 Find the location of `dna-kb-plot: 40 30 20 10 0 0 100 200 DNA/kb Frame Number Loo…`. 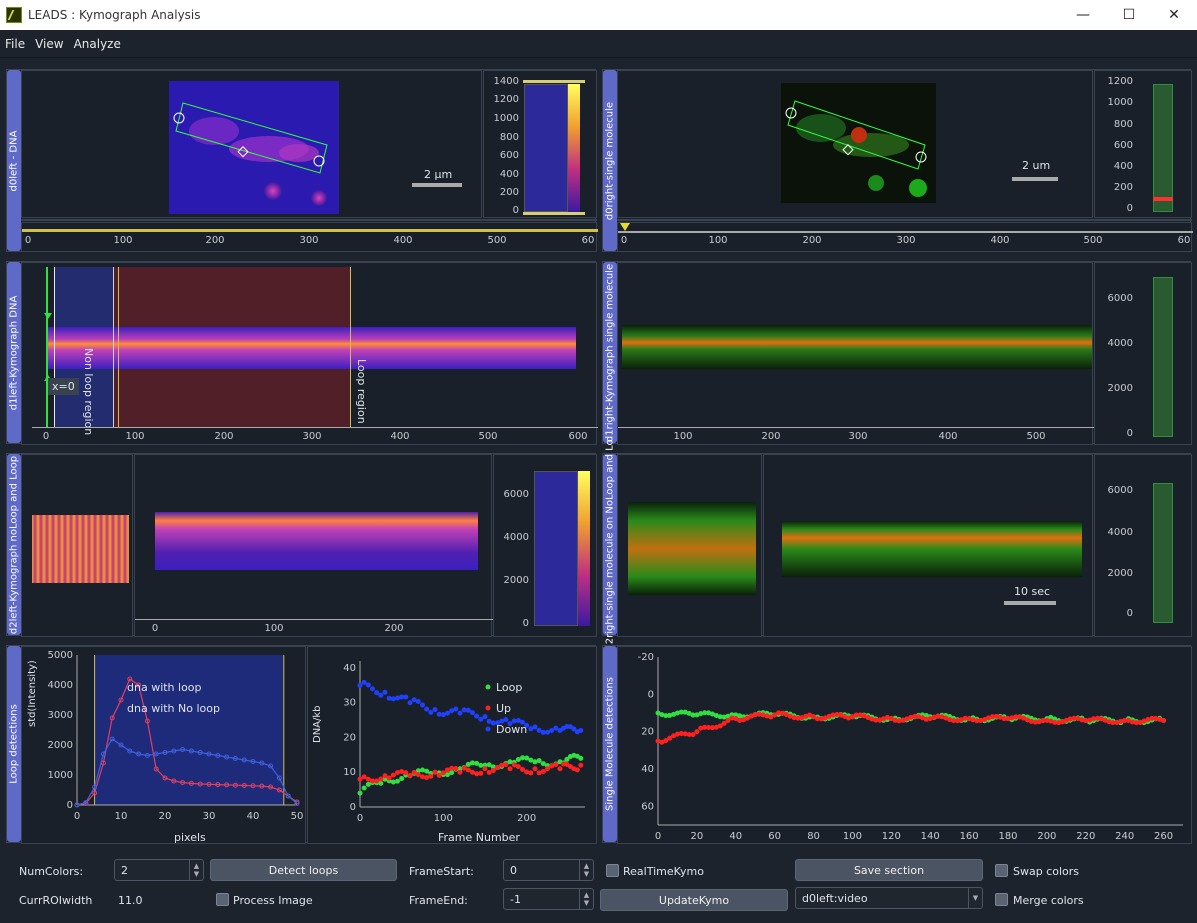

dna-kb-plot: 40 30 20 10 0 0 100 200 DNA/kb Frame Number Loo… is located at coordinates (452, 745).